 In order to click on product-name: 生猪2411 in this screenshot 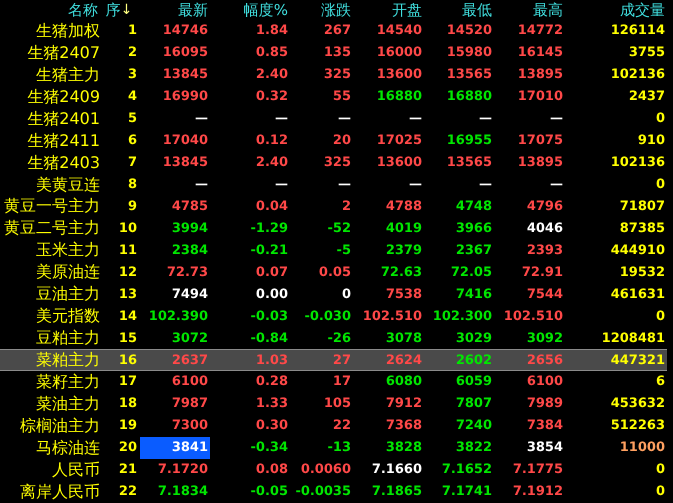, I will do `click(63, 140)`.